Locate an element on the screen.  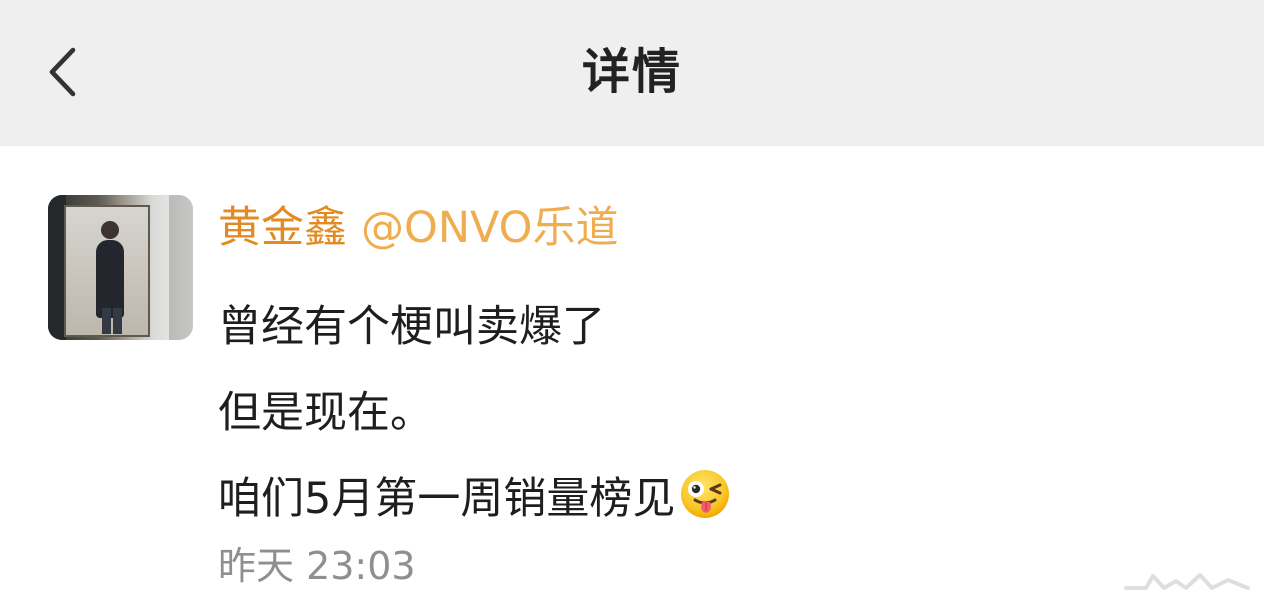
avatar is located at coordinates (120, 267).